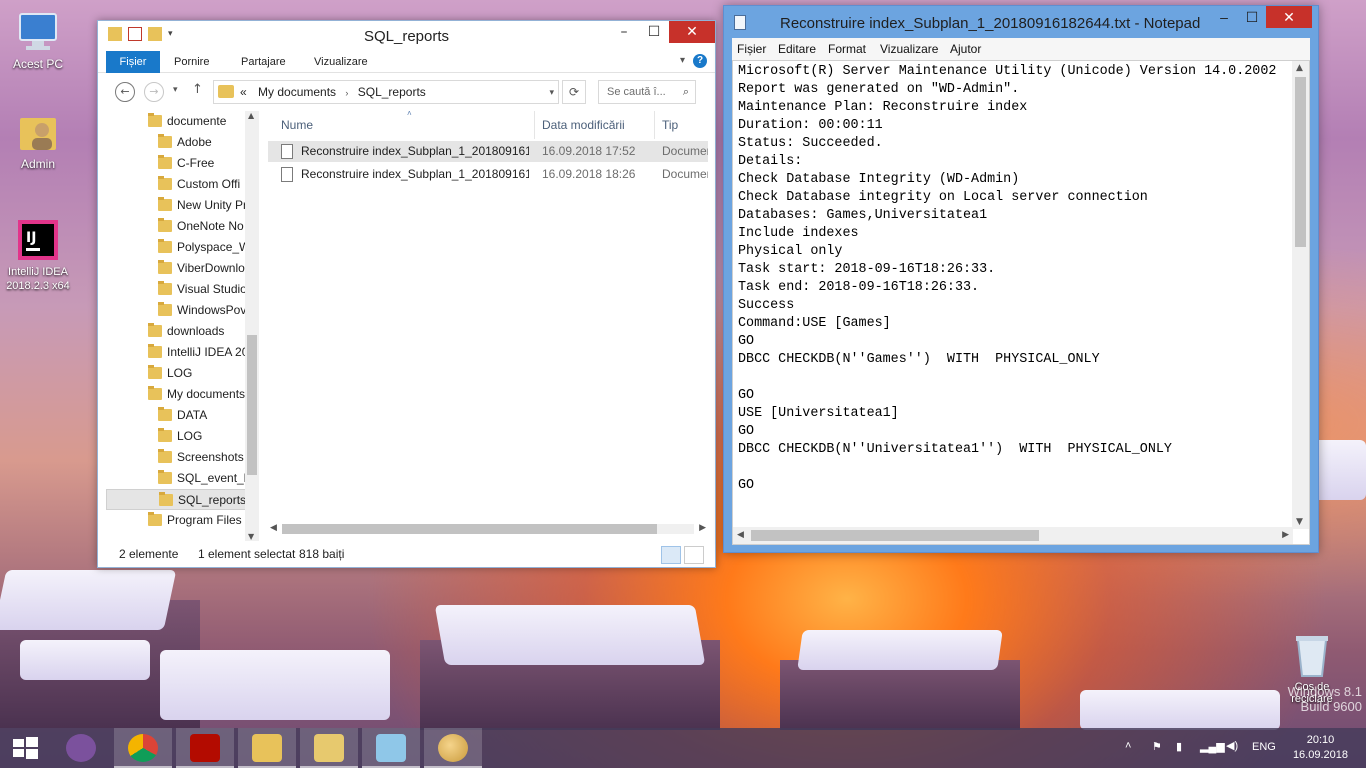 The width and height of the screenshot is (1366, 768). Describe the element at coordinates (1264, 754) in the screenshot. I see `language-indicator: ENG` at that location.